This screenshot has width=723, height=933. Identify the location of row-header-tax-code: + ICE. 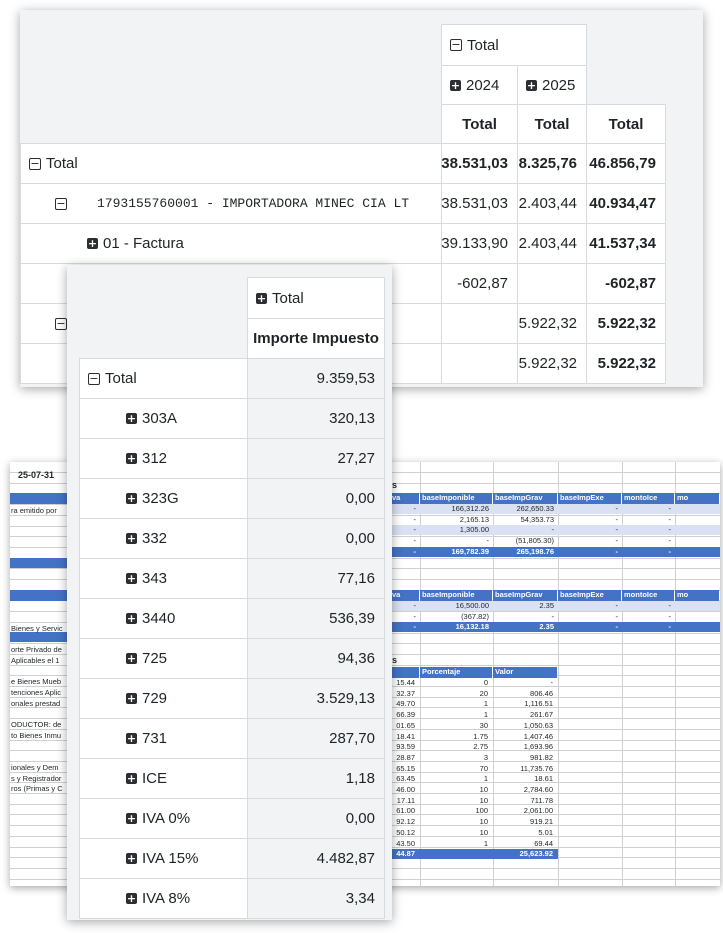
(163, 778).